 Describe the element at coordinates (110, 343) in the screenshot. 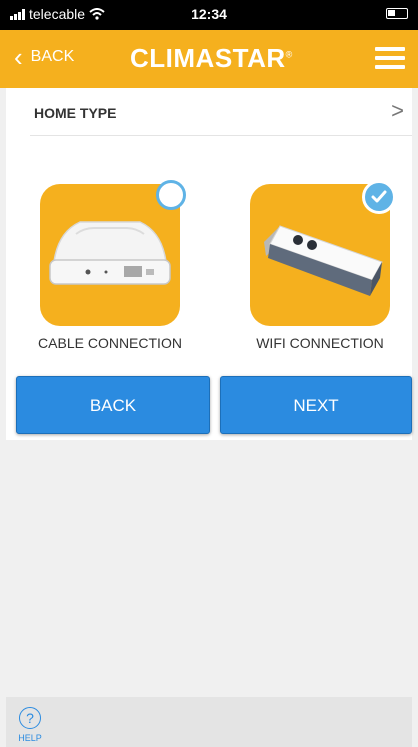

I see `cable-connection-label: CABLE CONNECTION` at that location.